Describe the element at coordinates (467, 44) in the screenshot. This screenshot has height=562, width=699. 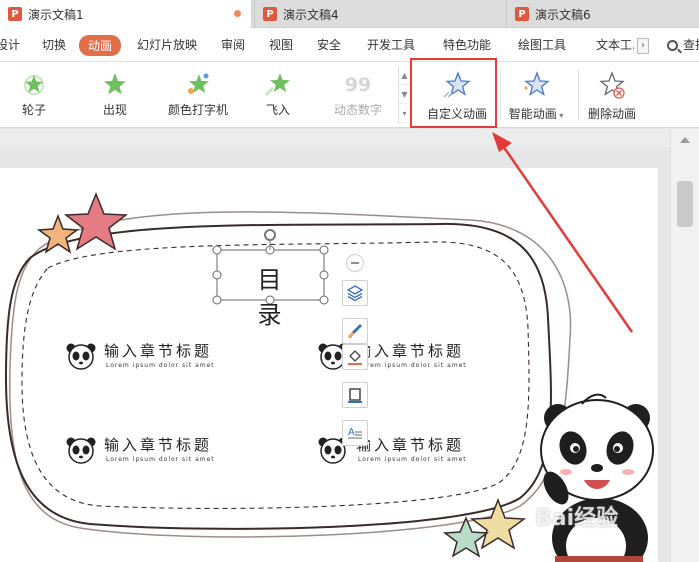
I see `menu-special-features: 特色功能` at that location.